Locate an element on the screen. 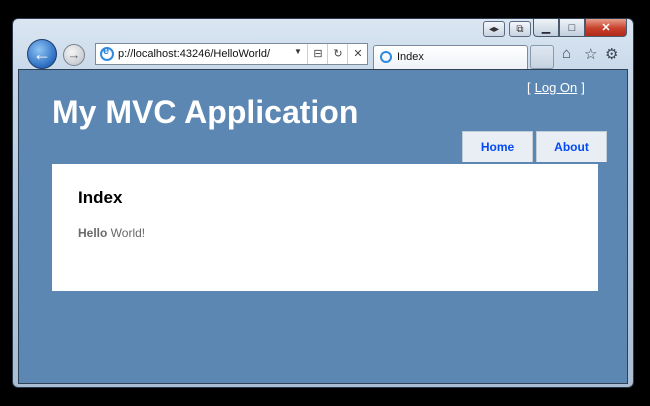 The height and width of the screenshot is (406, 650). address-bar: p://localhost:43246/HelloWorld/ ▼ ⊟ ↻ ✕ is located at coordinates (231, 54).